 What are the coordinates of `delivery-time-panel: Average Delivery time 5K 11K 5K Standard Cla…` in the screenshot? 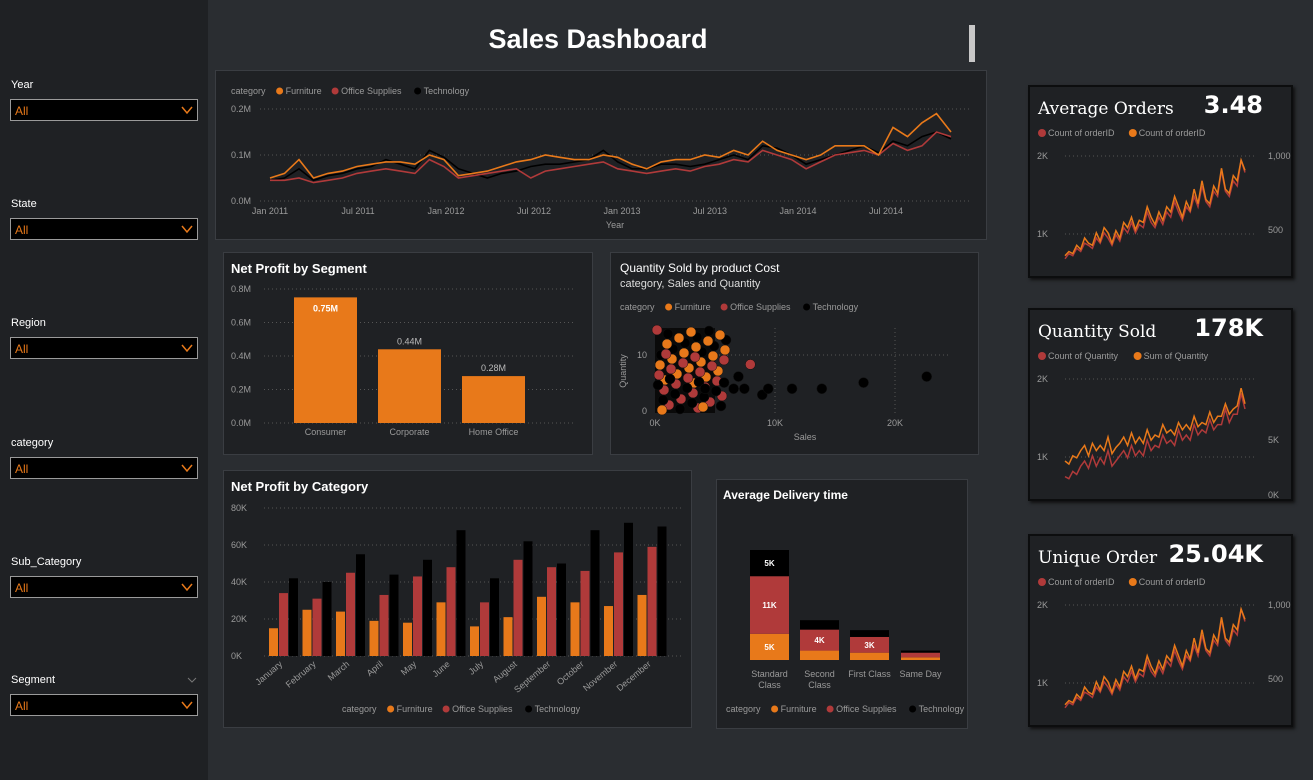 It's located at (842, 604).